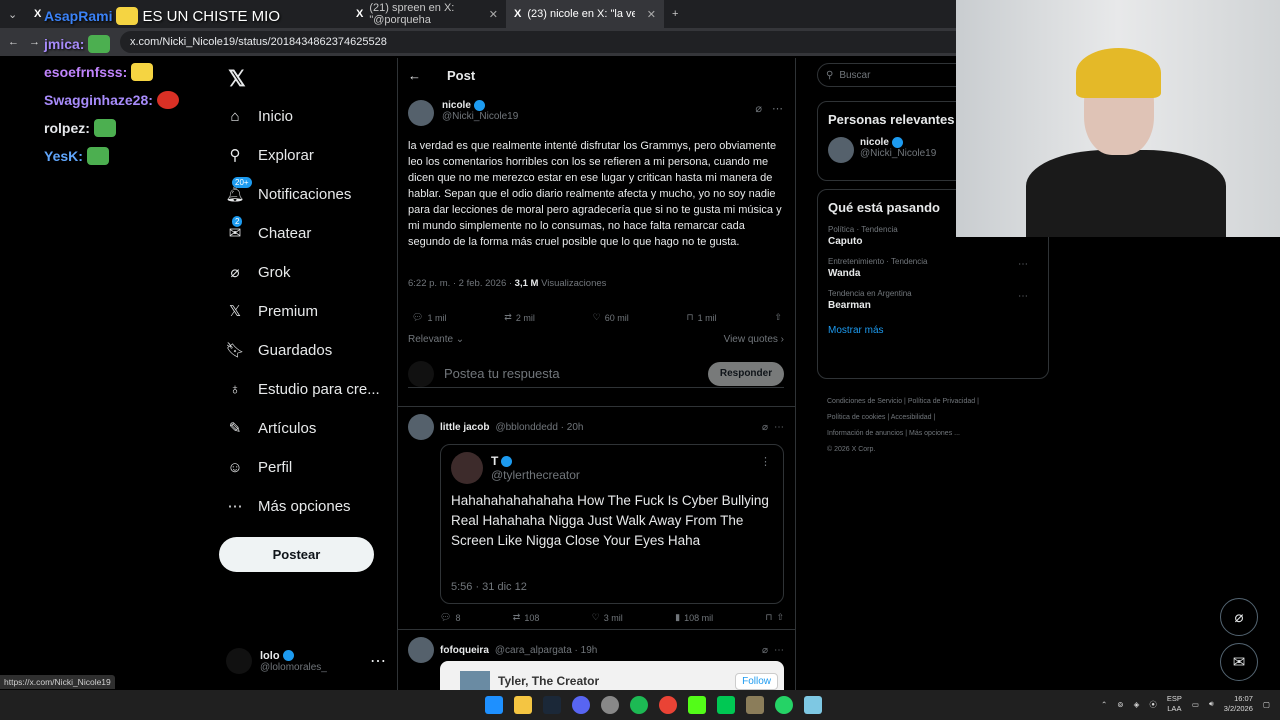 This screenshot has width=1280, height=720. What do you see at coordinates (429, 317) in the screenshot?
I see `reply-button: 💬︎ 1 mil` at bounding box center [429, 317].